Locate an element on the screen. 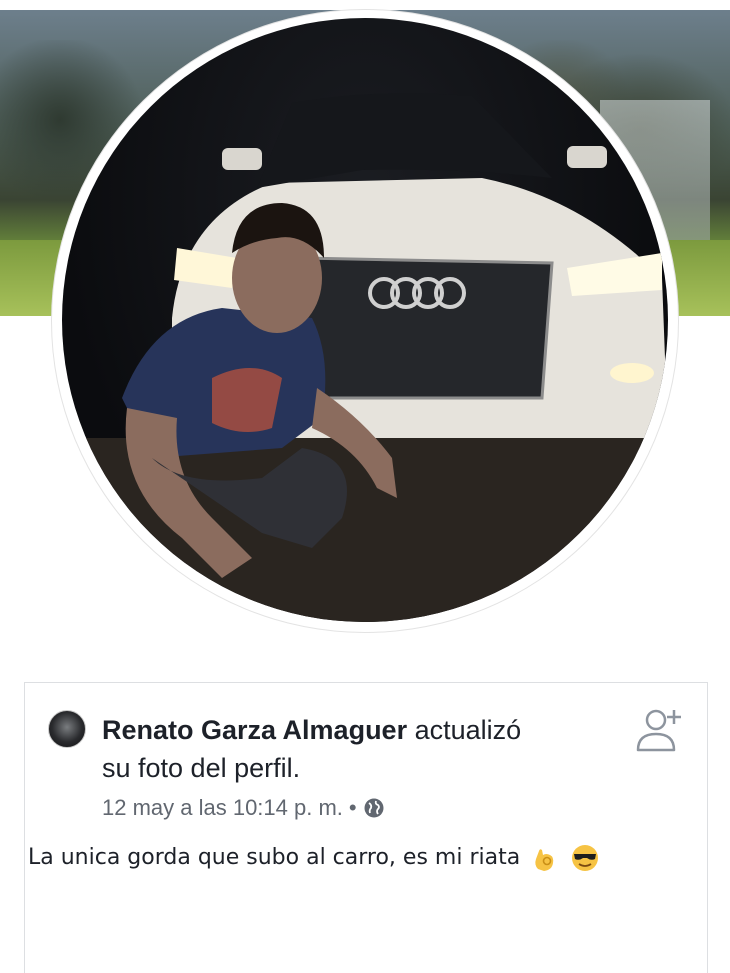 The height and width of the screenshot is (973, 730). author-name: Renato Garza Almaguer is located at coordinates (254, 730).